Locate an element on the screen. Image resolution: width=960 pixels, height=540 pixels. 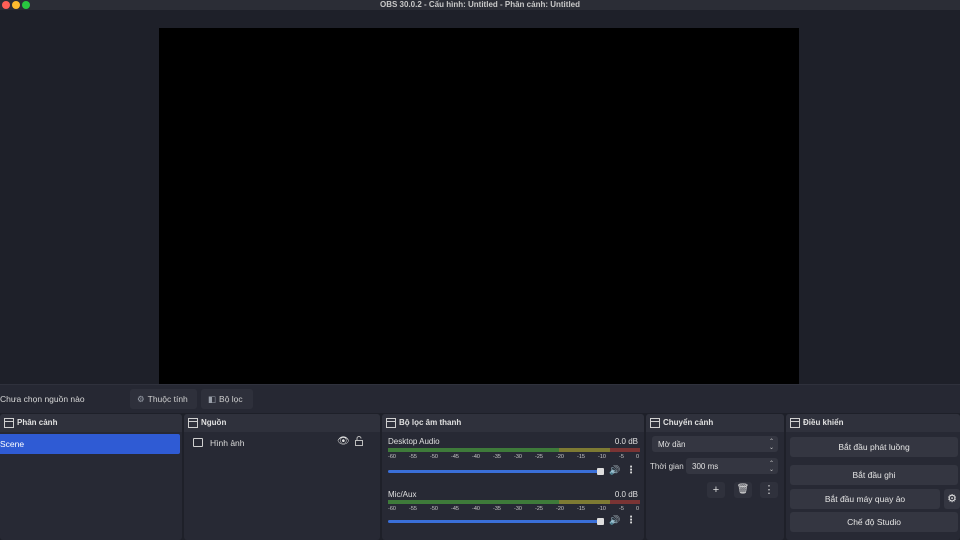
audio-dock-header: Bộ lọc âm thanh is located at coordinates (513, 423).